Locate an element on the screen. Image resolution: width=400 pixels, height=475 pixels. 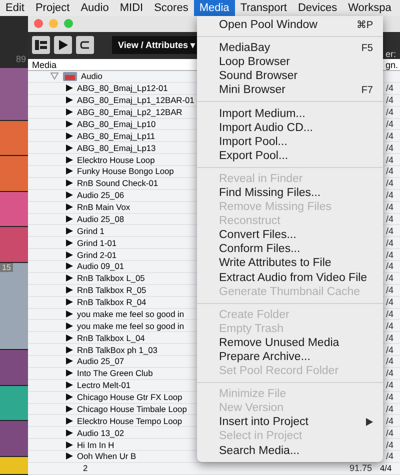
media-name: ABG_80_Emaj_Lp10 is located at coordinates (116, 123).